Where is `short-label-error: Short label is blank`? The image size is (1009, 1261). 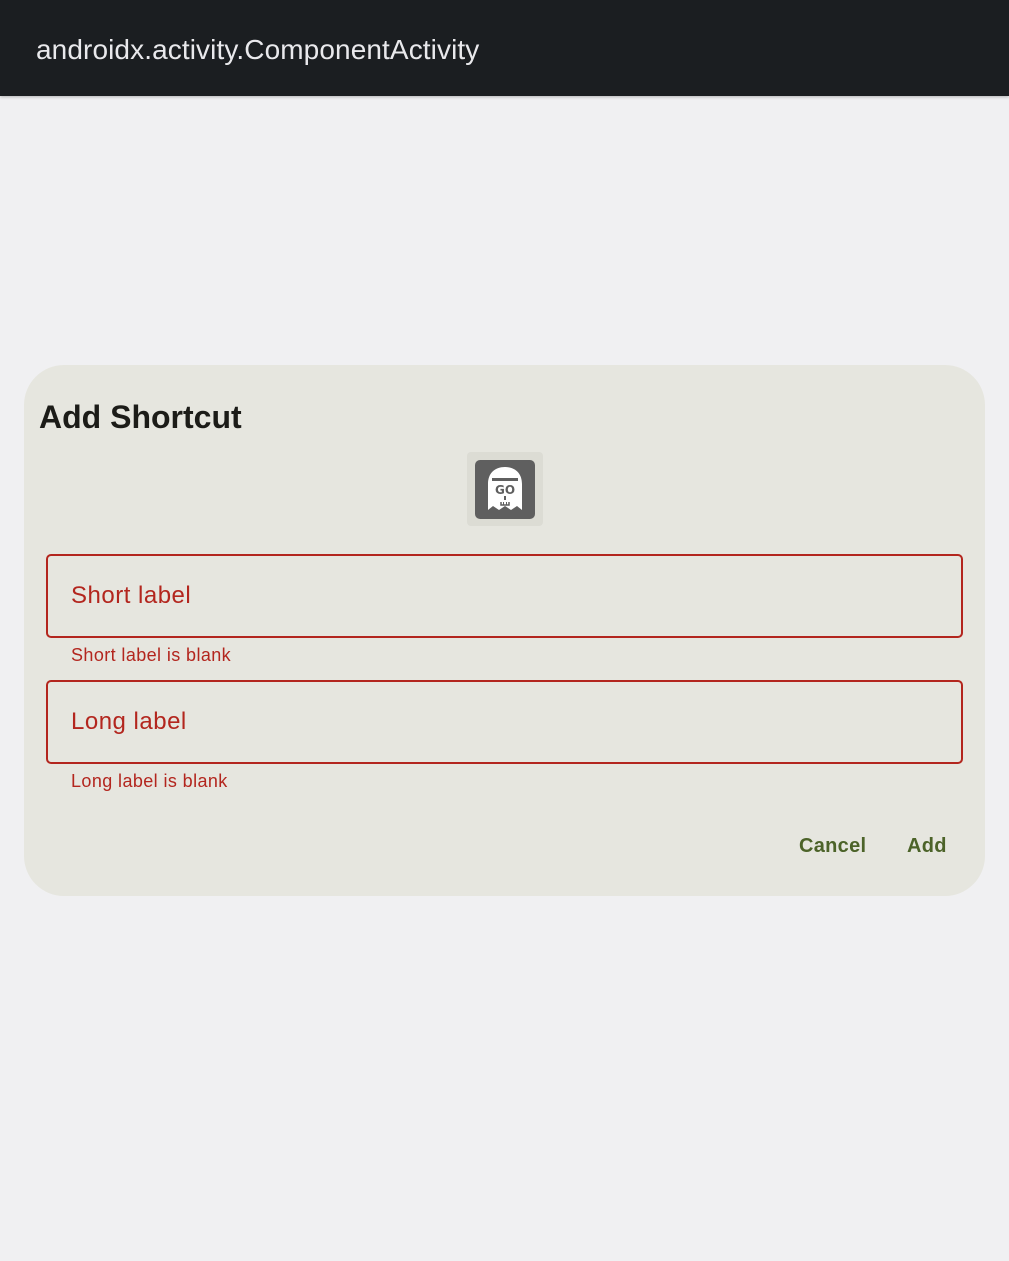 short-label-error: Short label is blank is located at coordinates (151, 655).